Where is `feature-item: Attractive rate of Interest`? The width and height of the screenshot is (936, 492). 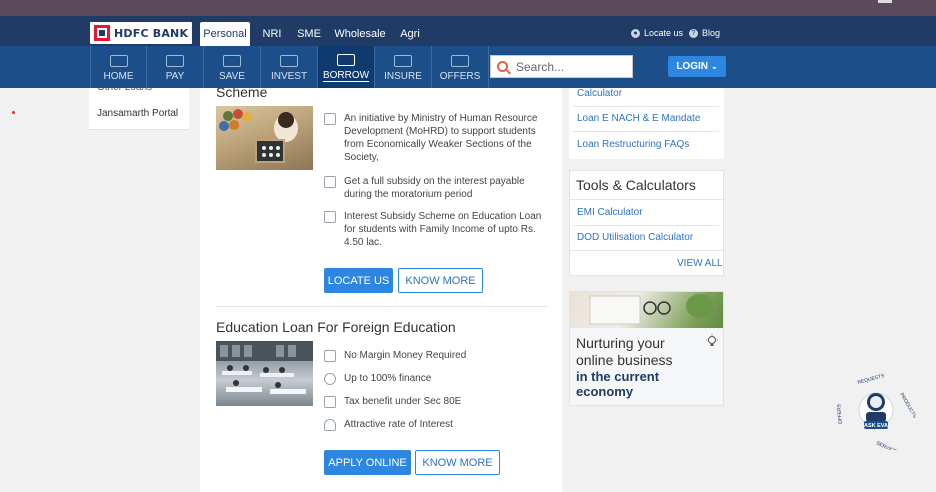 feature-item: Attractive rate of Interest is located at coordinates (434, 424).